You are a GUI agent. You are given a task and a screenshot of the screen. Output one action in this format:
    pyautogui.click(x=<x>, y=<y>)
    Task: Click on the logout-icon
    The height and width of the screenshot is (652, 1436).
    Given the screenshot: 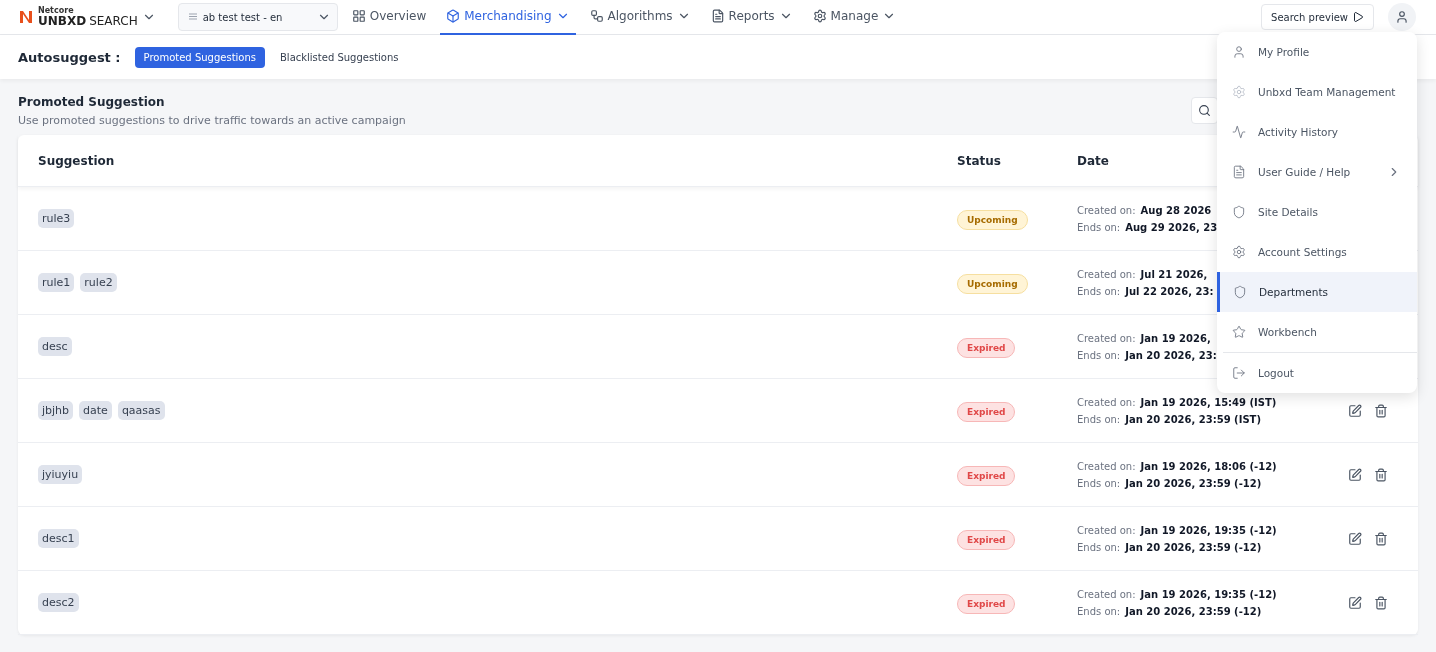 What is the action you would take?
    pyautogui.click(x=1239, y=373)
    